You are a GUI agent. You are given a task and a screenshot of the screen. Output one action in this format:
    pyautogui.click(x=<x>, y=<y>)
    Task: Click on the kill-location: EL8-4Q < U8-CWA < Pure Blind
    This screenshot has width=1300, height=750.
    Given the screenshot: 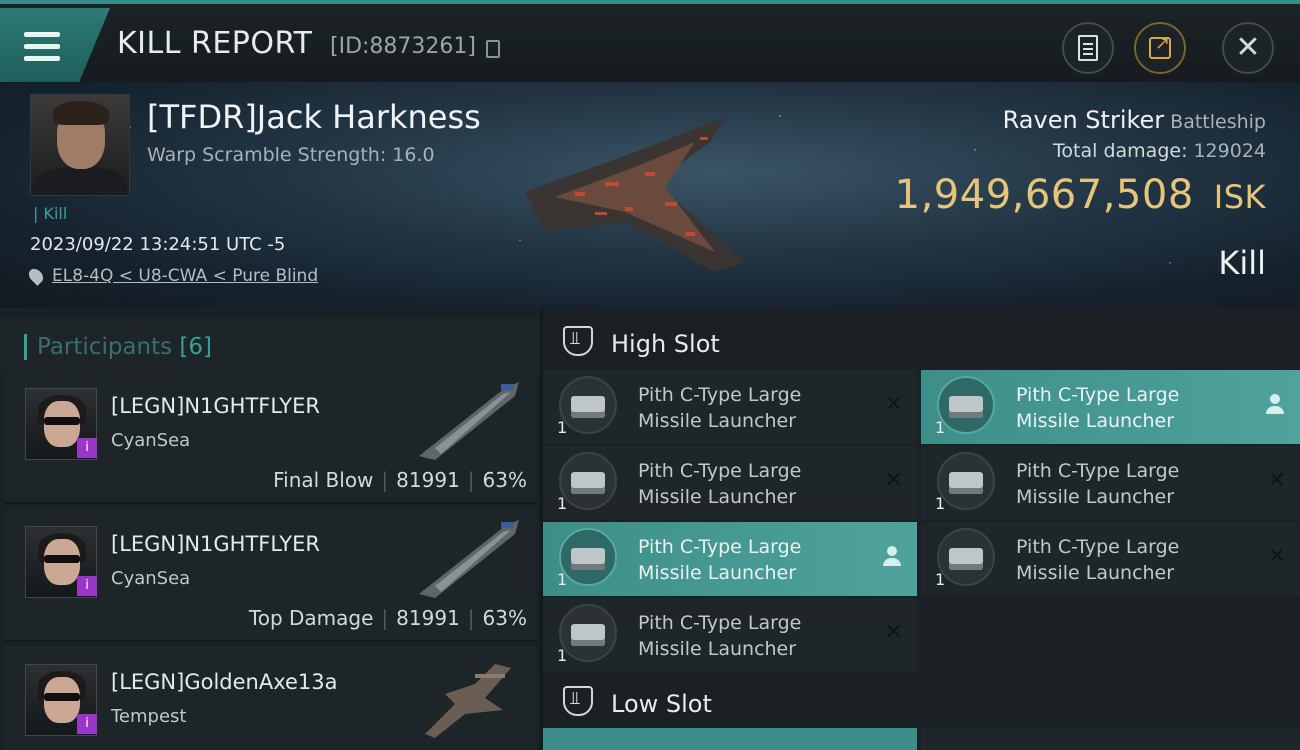 What is the action you would take?
    pyautogui.click(x=172, y=276)
    